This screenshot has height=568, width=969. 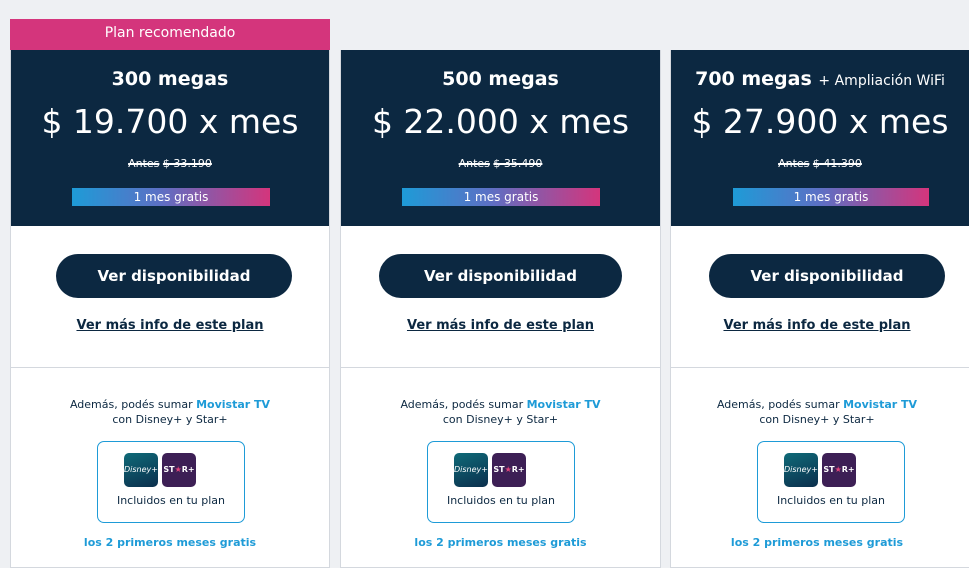 What do you see at coordinates (170, 79) in the screenshot?
I see `plan-name: 300 megas` at bounding box center [170, 79].